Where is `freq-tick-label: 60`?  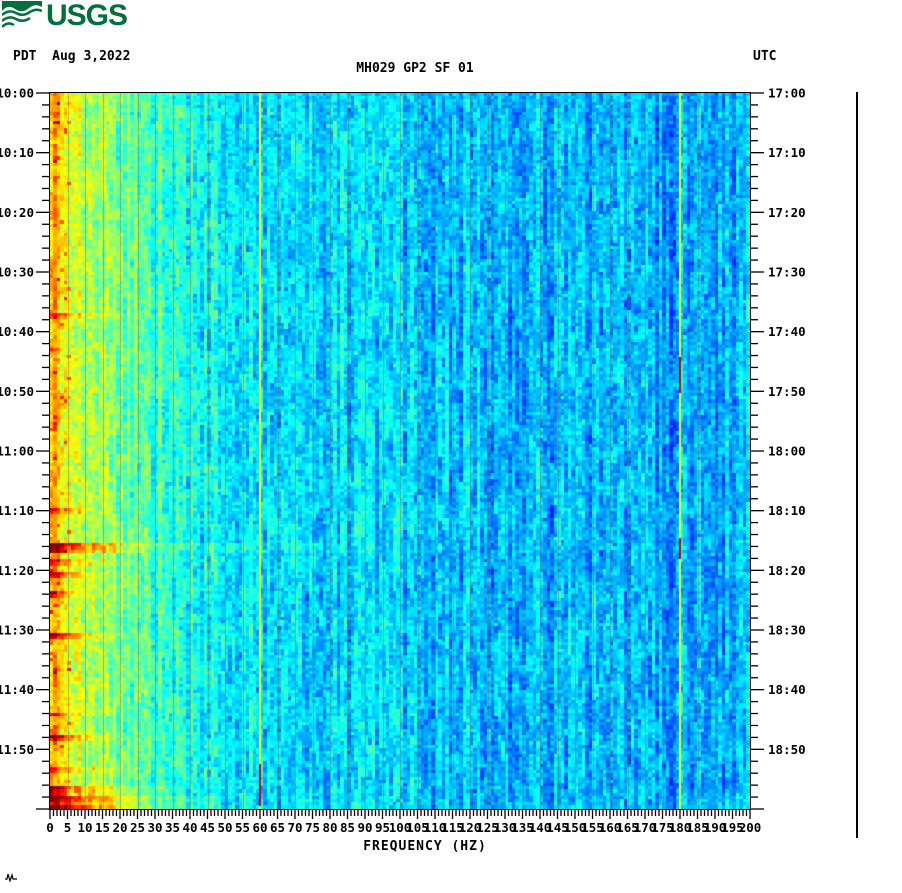 freq-tick-label: 60 is located at coordinates (259, 827).